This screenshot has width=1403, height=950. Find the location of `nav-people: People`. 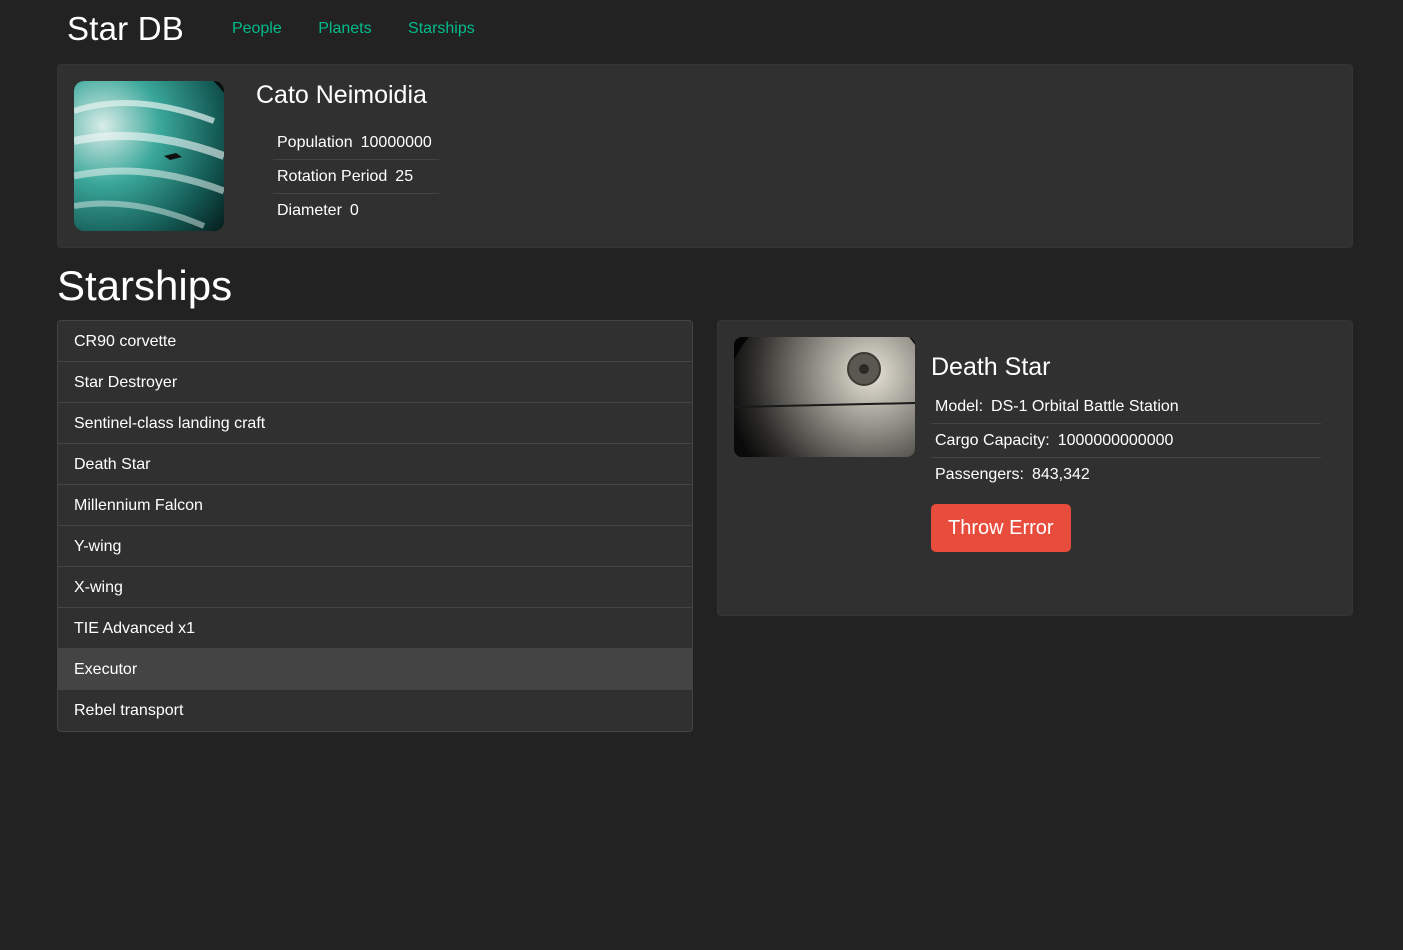

nav-people: People is located at coordinates (257, 28).